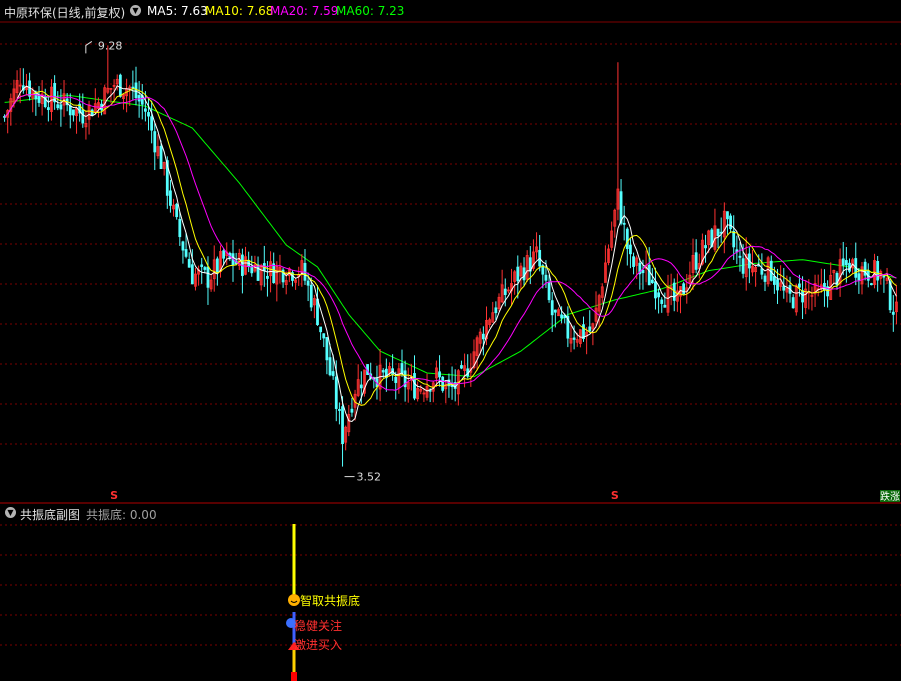  I want to click on corner-badge: 跌涨, so click(890, 496).